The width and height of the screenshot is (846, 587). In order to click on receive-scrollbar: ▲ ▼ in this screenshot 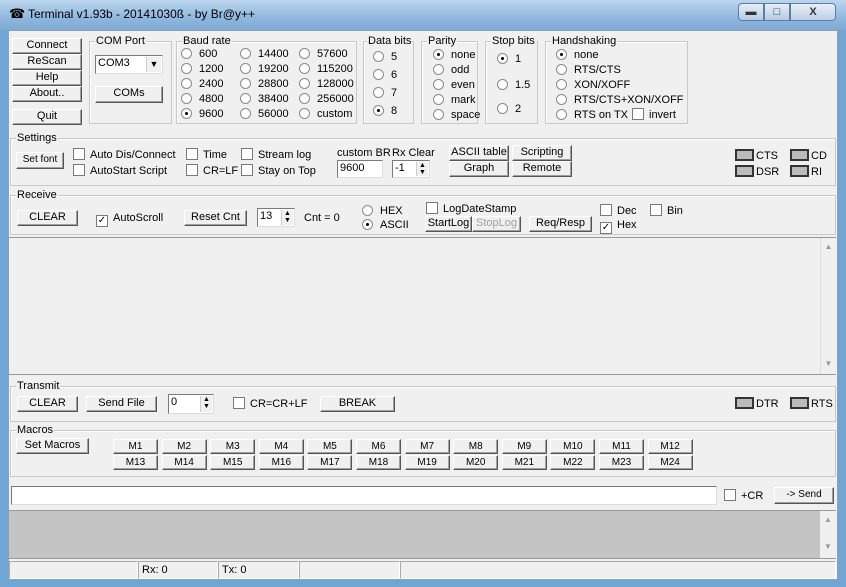, I will do `click(828, 306)`.